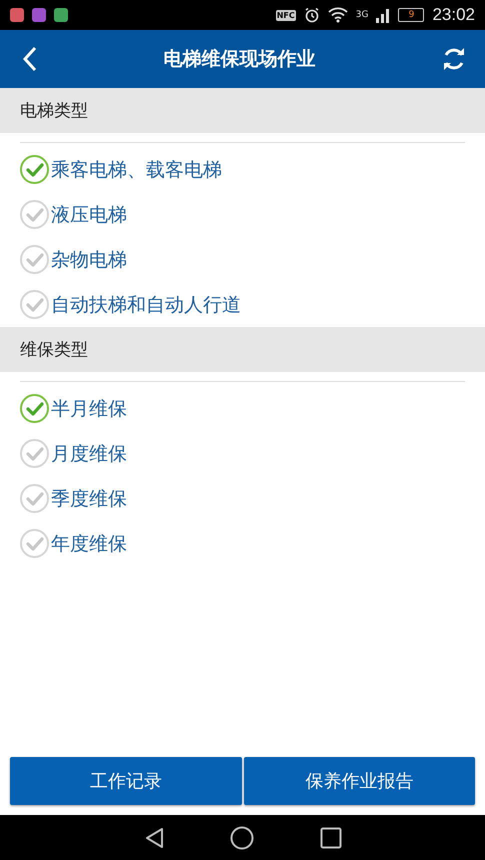 Image resolution: width=485 pixels, height=860 pixels. What do you see at coordinates (146, 305) in the screenshot?
I see `option-label: 自动扶梯和自动人行道` at bounding box center [146, 305].